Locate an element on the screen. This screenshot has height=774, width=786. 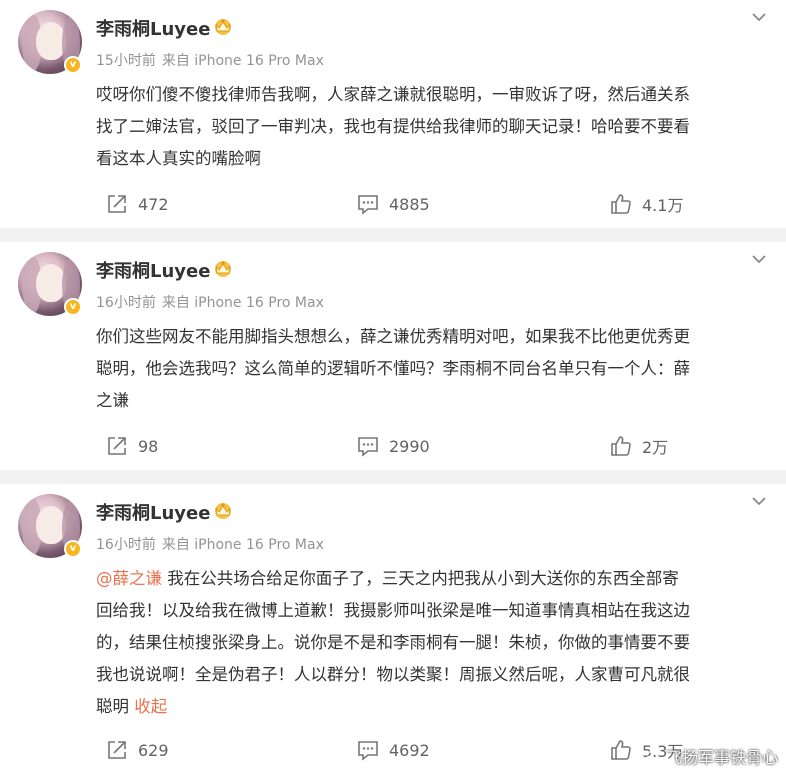
share-count: 629 is located at coordinates (153, 750).